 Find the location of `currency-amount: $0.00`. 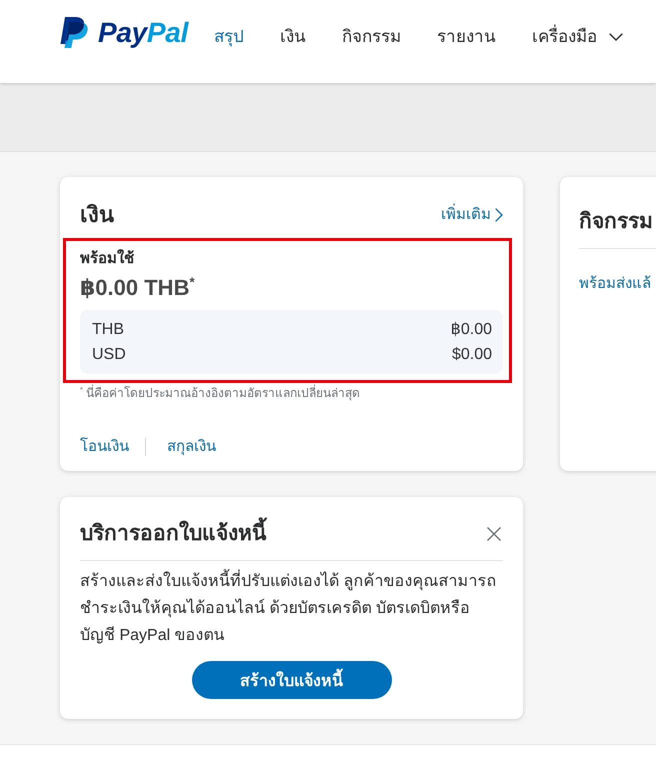

currency-amount: $0.00 is located at coordinates (472, 355).